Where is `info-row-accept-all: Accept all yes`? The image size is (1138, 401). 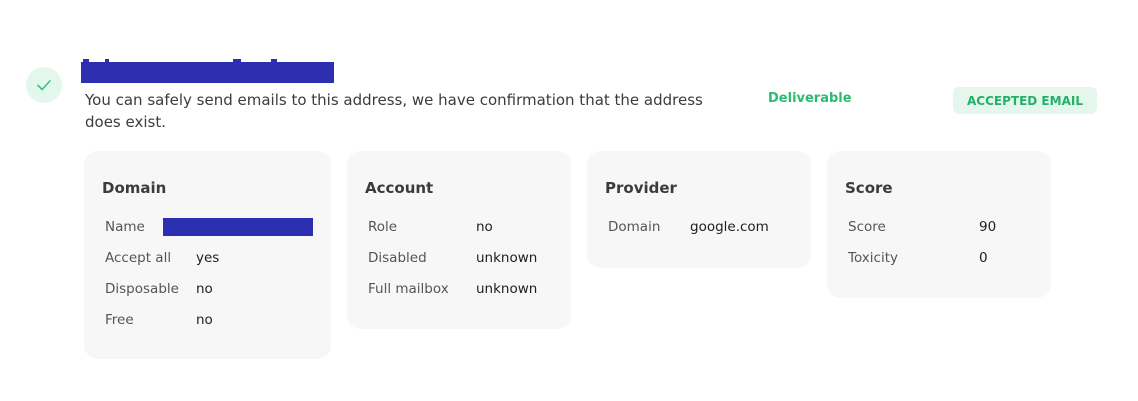
info-row-accept-all: Accept all yes is located at coordinates (209, 257).